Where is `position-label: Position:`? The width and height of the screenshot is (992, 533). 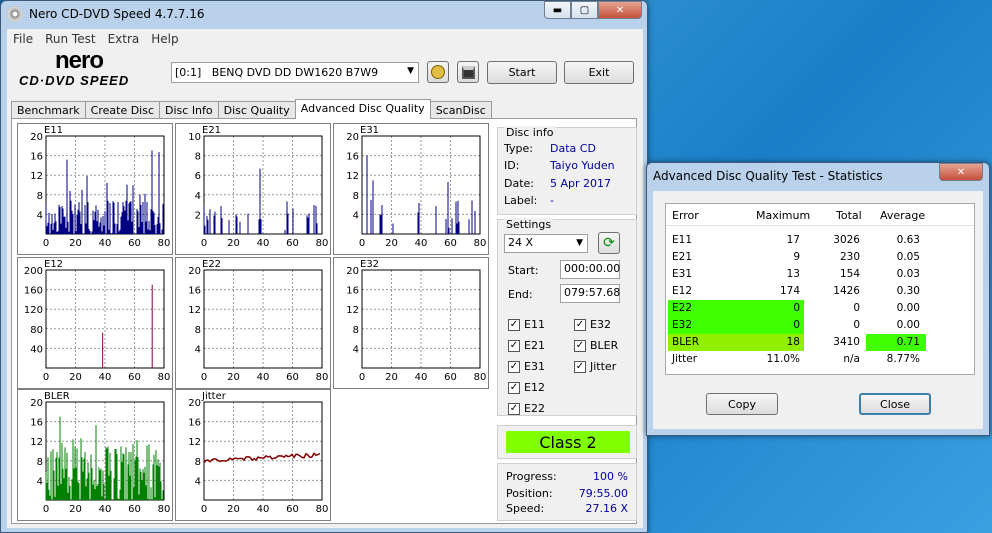 position-label: Position: is located at coordinates (529, 493).